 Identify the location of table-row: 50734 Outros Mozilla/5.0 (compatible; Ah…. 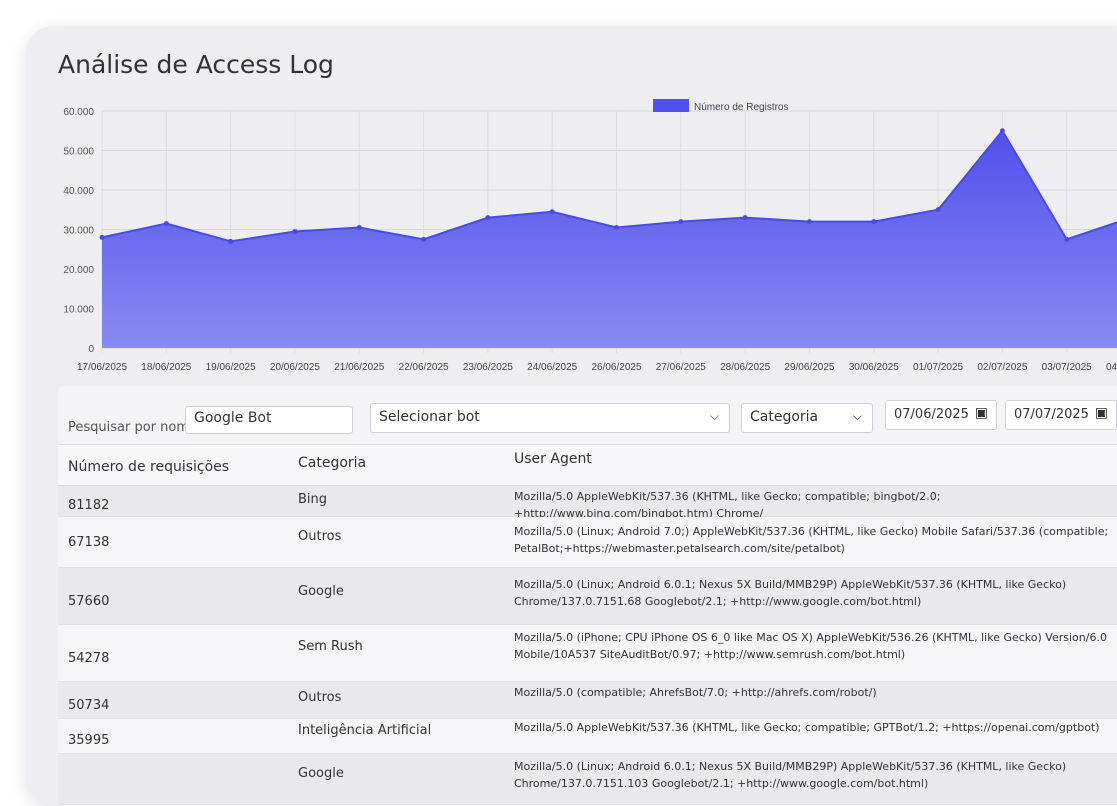
(587, 700).